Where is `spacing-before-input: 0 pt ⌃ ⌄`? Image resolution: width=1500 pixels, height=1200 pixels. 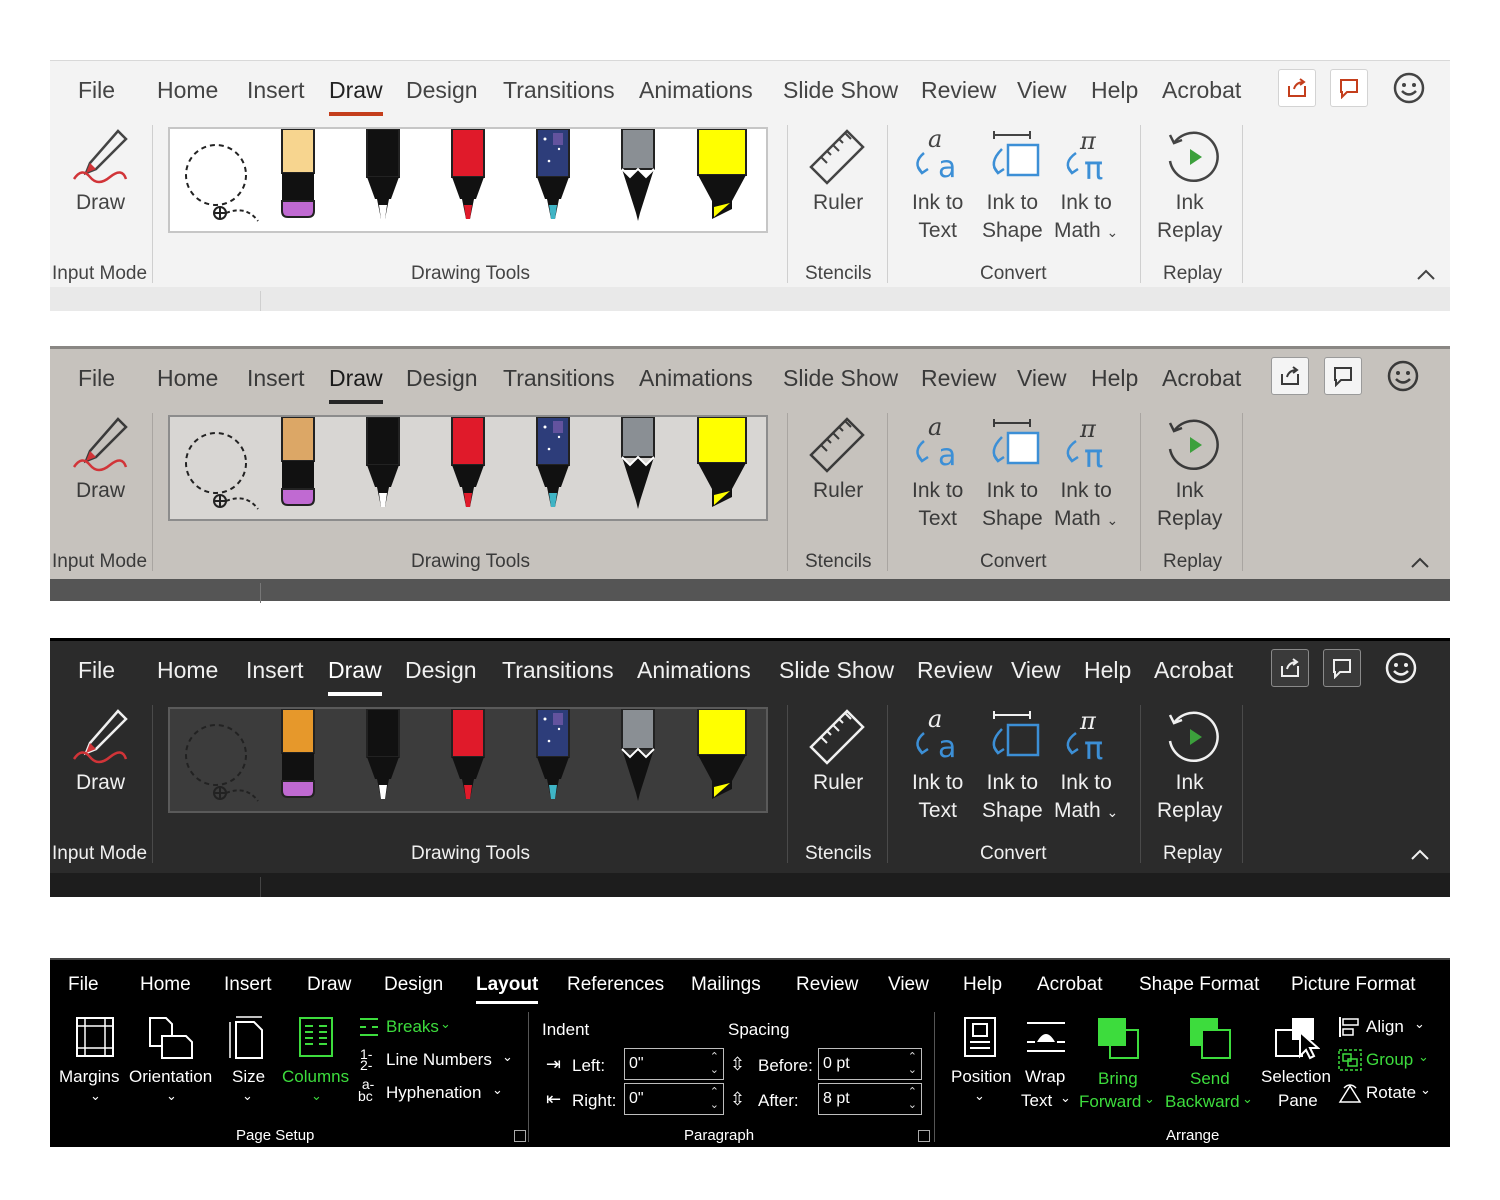 spacing-before-input: 0 pt ⌃ ⌄ is located at coordinates (870, 1064).